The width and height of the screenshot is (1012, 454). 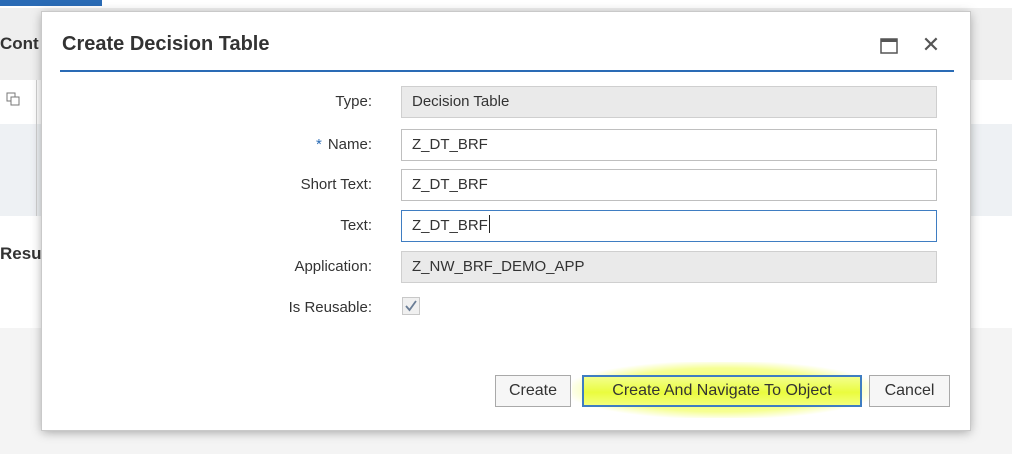 I want to click on text-cursor, so click(x=489, y=224).